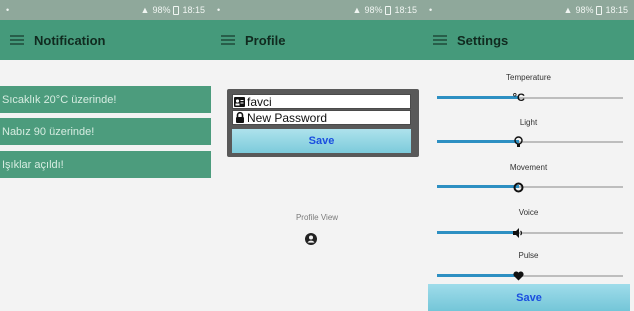 The image size is (634, 311). Describe the element at coordinates (109, 164) in the screenshot. I see `notification-item: Işıklar açıldı!` at that location.